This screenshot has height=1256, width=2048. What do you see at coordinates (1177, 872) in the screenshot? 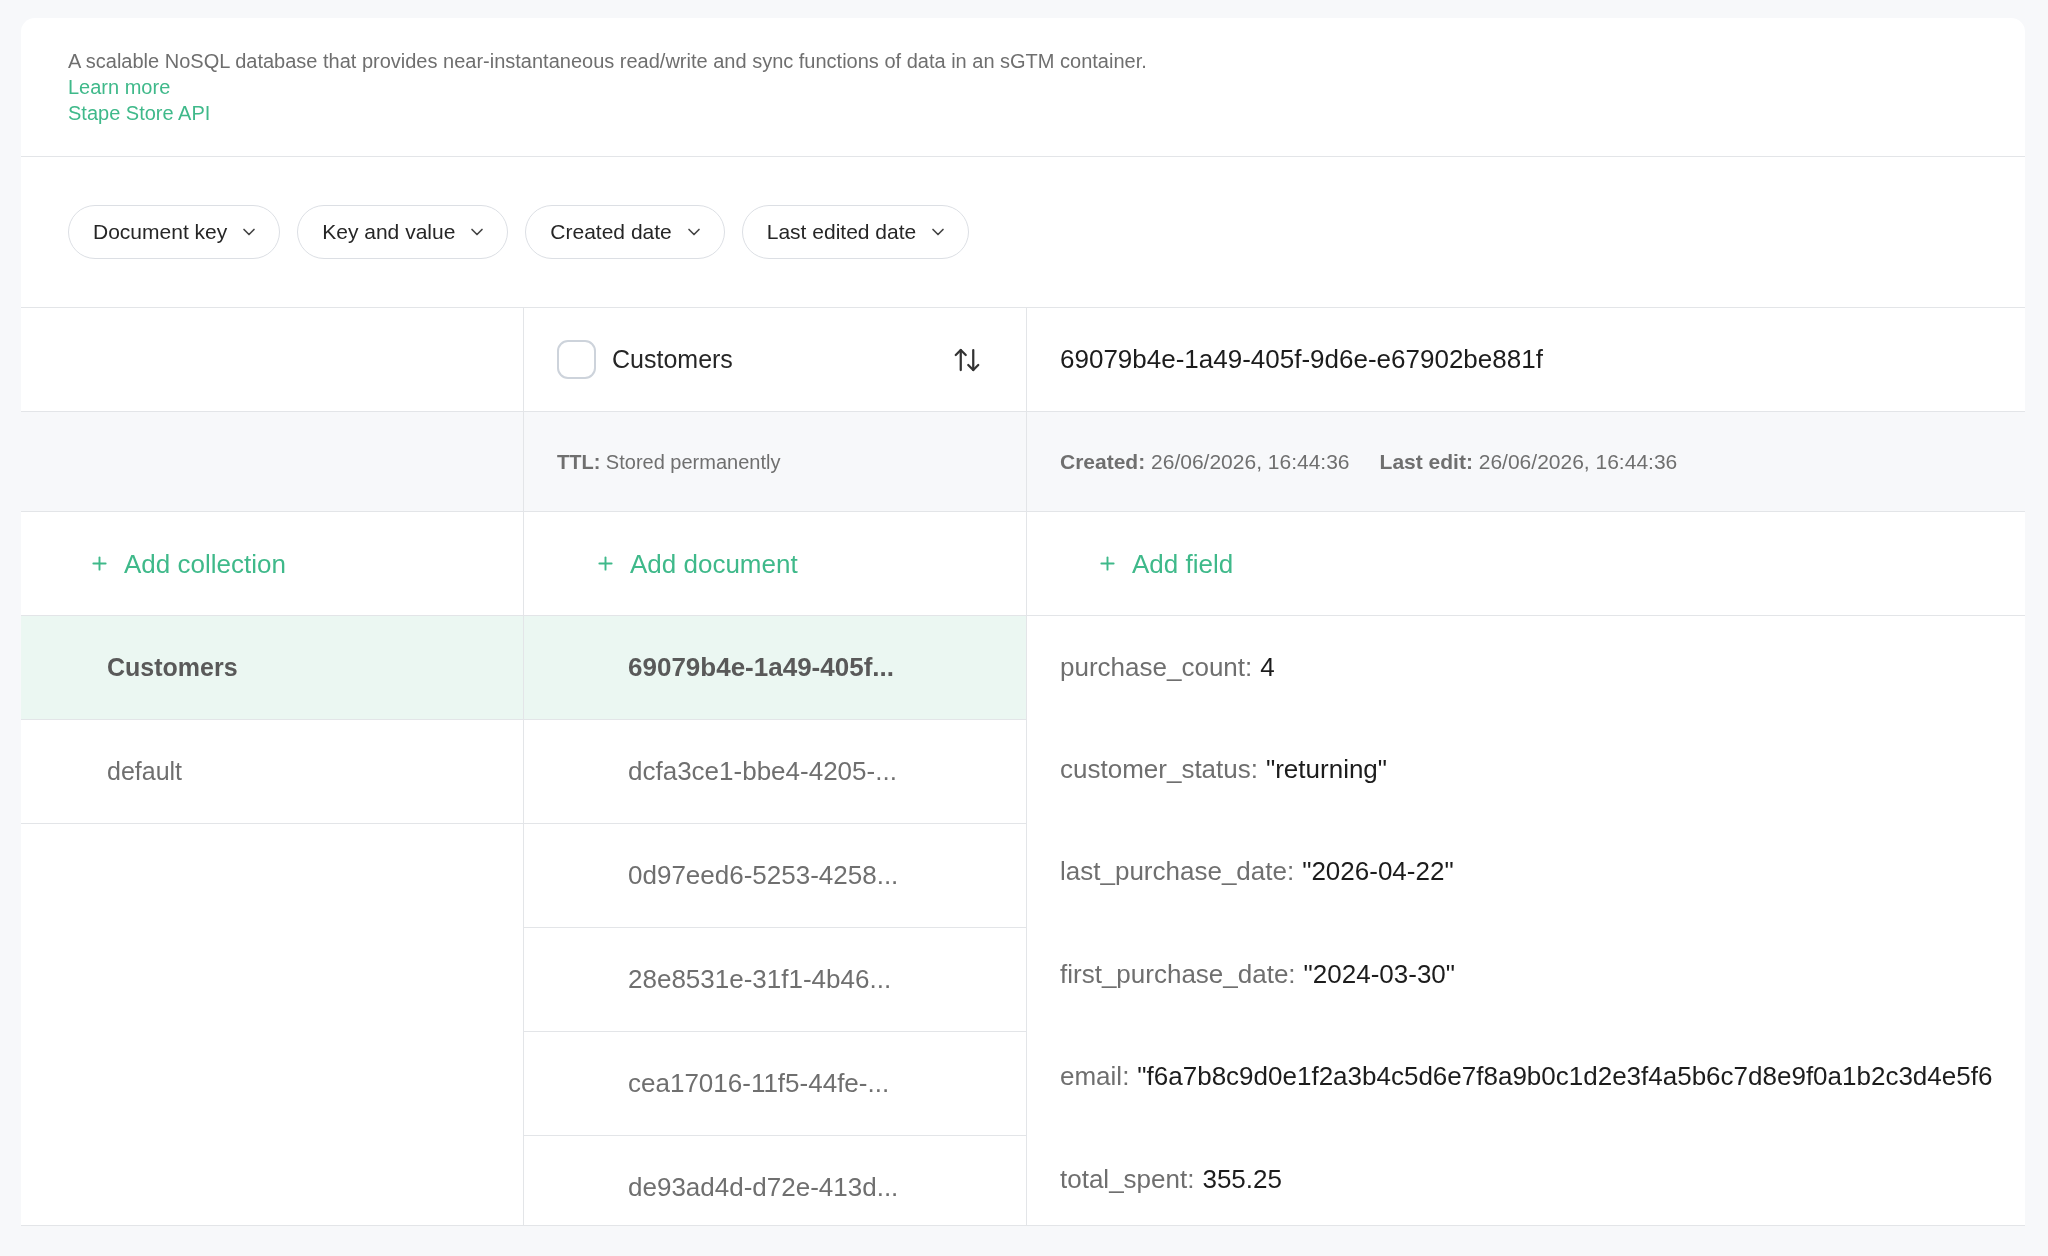
I see `field-key: last_purchase_date:` at bounding box center [1177, 872].